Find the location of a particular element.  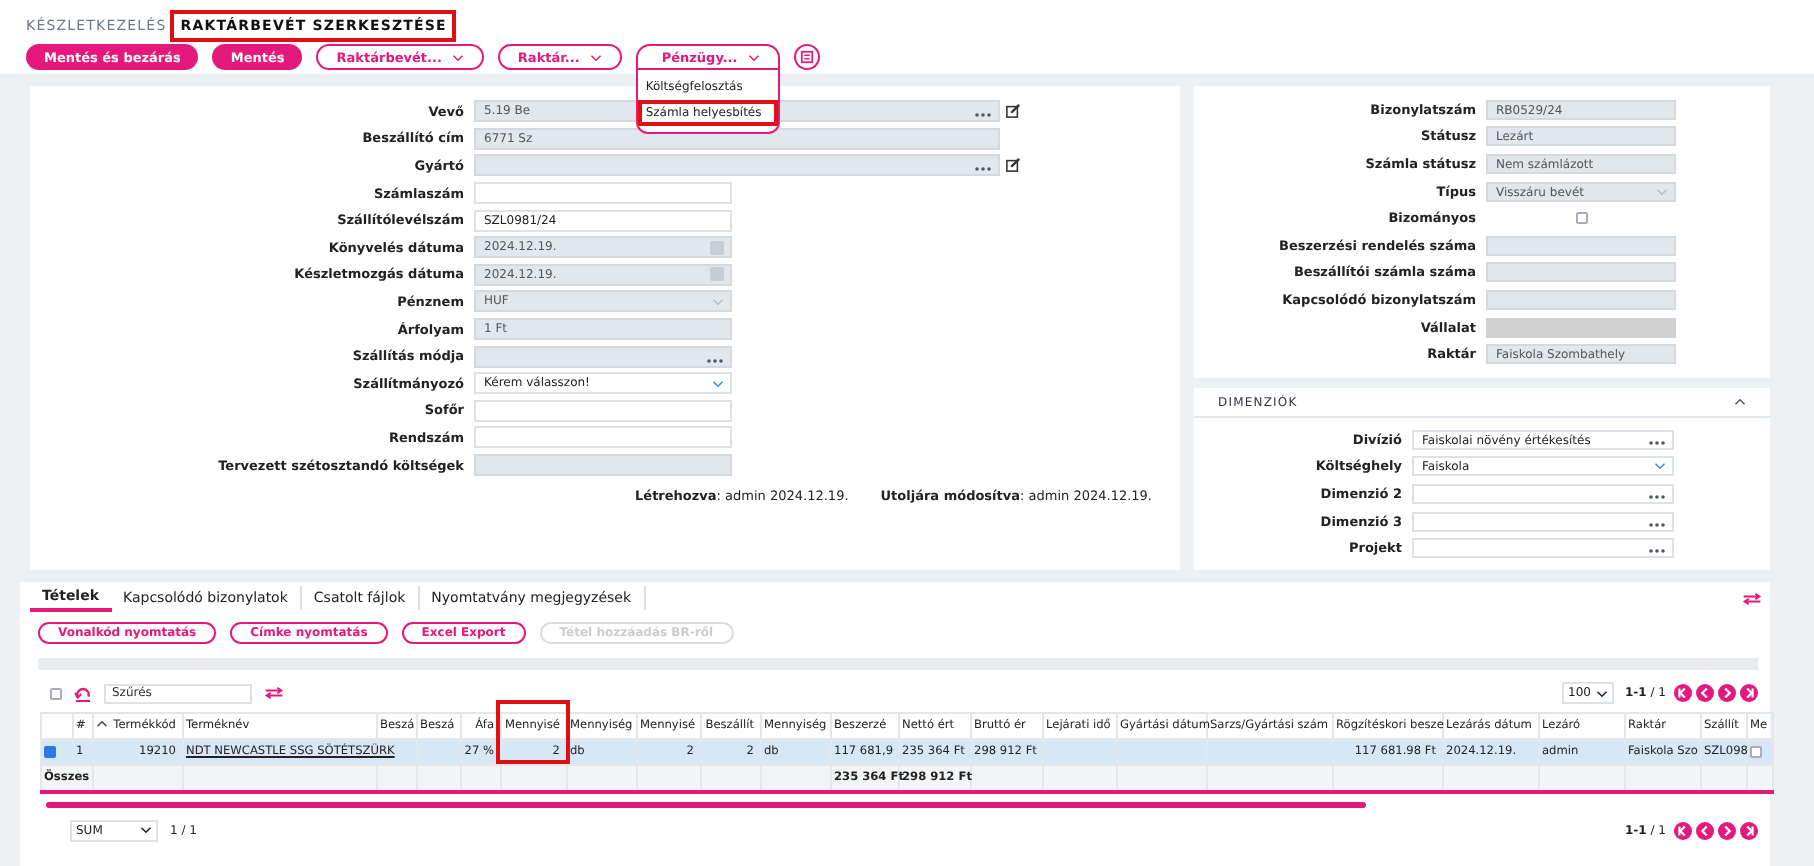

chevron-up-icon is located at coordinates (1740, 402).